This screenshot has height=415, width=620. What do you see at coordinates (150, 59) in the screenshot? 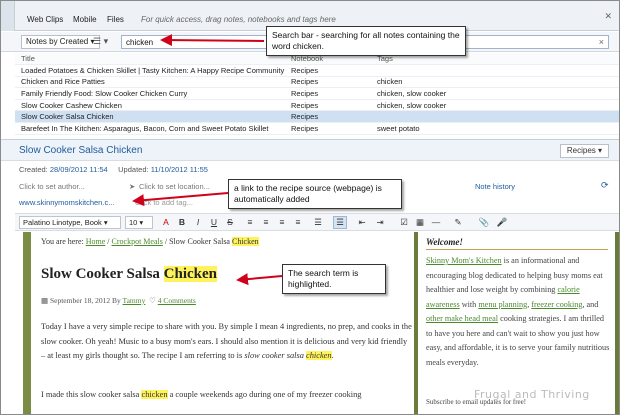
I see `column-header-title: Title` at bounding box center [150, 59].